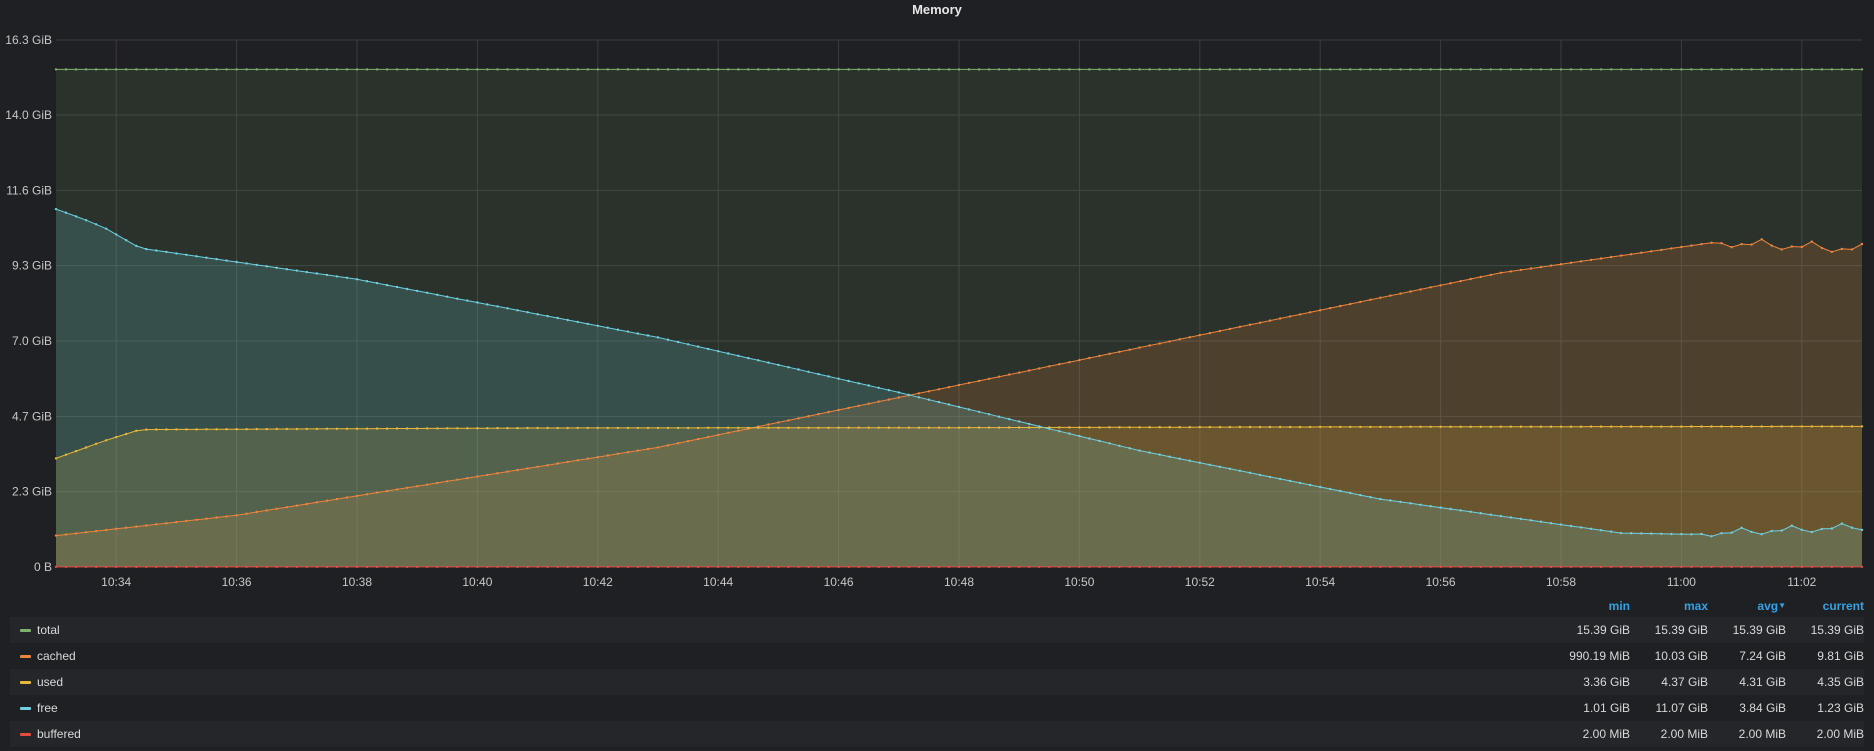 This screenshot has height=751, width=1874. Describe the element at coordinates (1747, 606) in the screenshot. I see `legend-header-avg: avg▼` at that location.